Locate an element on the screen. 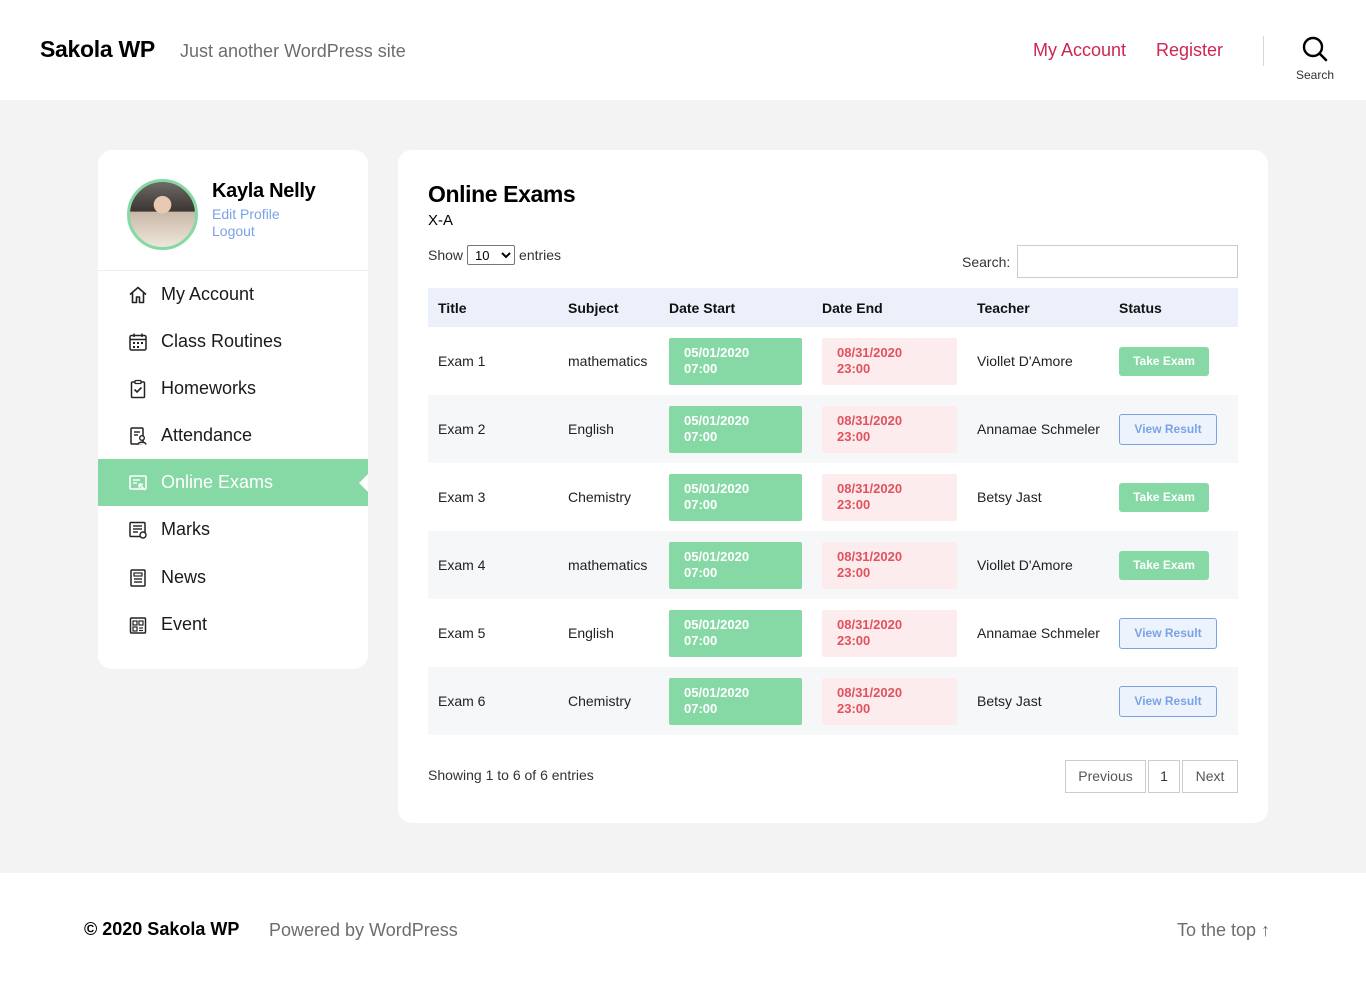 Image resolution: width=1366 pixels, height=986 pixels. column-header-subject: Subject is located at coordinates (618, 308).